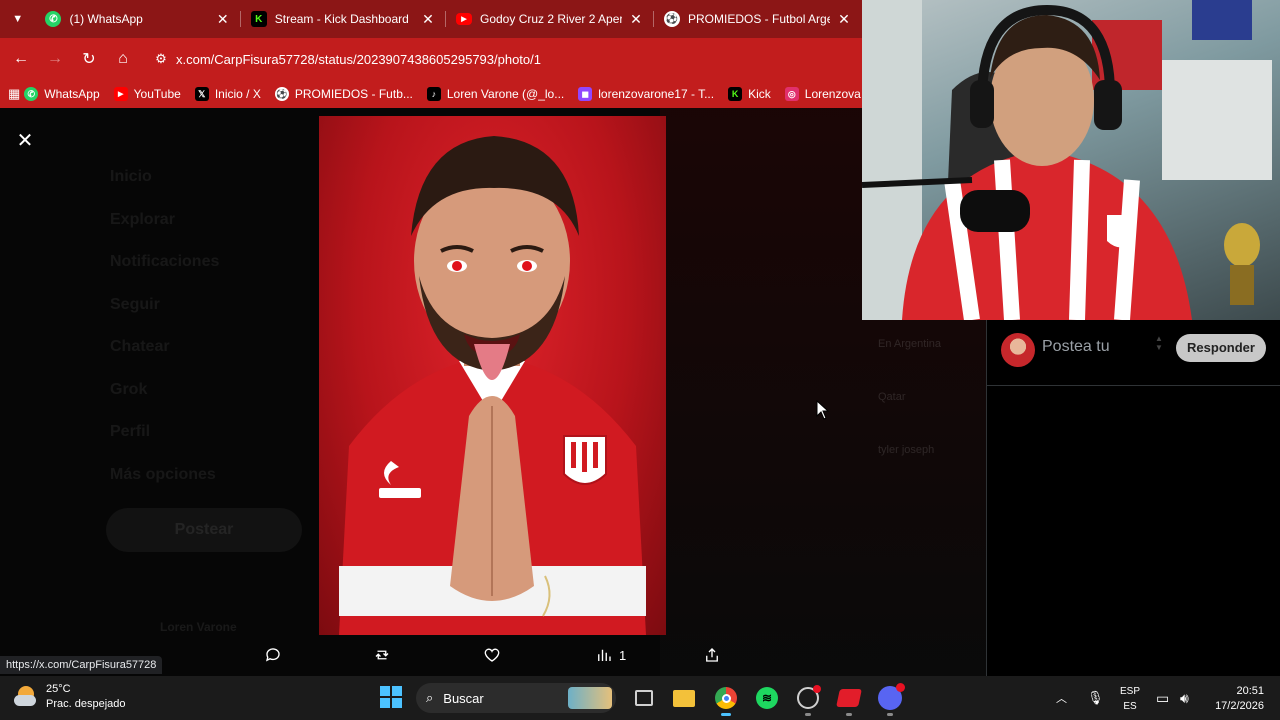  Describe the element at coordinates (1076, 347) in the screenshot. I see `reply-input: Postea tu` at that location.